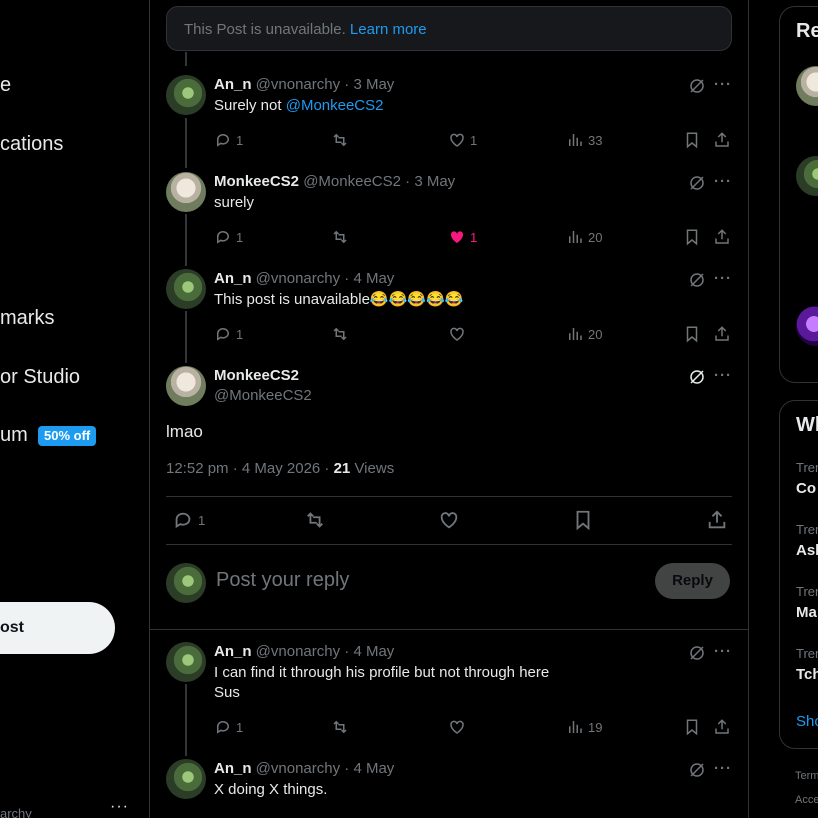 The width and height of the screenshot is (818, 818). What do you see at coordinates (14, 435) in the screenshot?
I see `nav-item-premium: um` at bounding box center [14, 435].